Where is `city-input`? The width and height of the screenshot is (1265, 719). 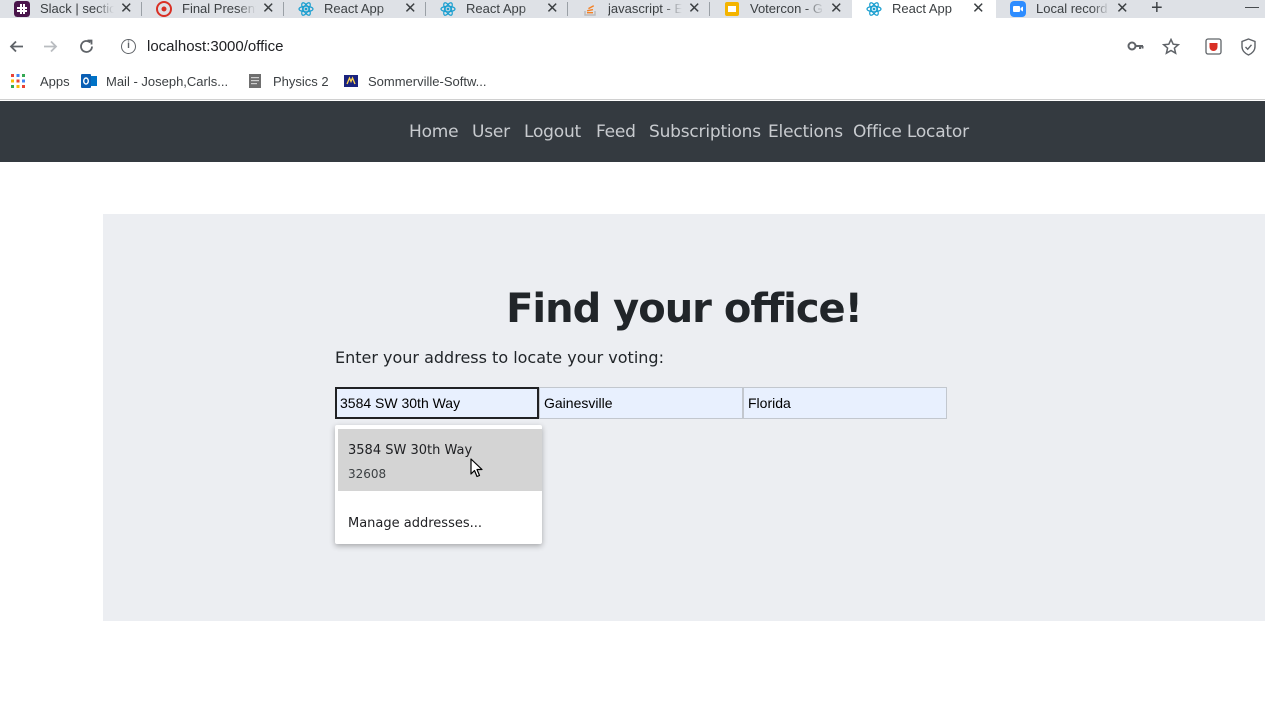
city-input is located at coordinates (641, 403).